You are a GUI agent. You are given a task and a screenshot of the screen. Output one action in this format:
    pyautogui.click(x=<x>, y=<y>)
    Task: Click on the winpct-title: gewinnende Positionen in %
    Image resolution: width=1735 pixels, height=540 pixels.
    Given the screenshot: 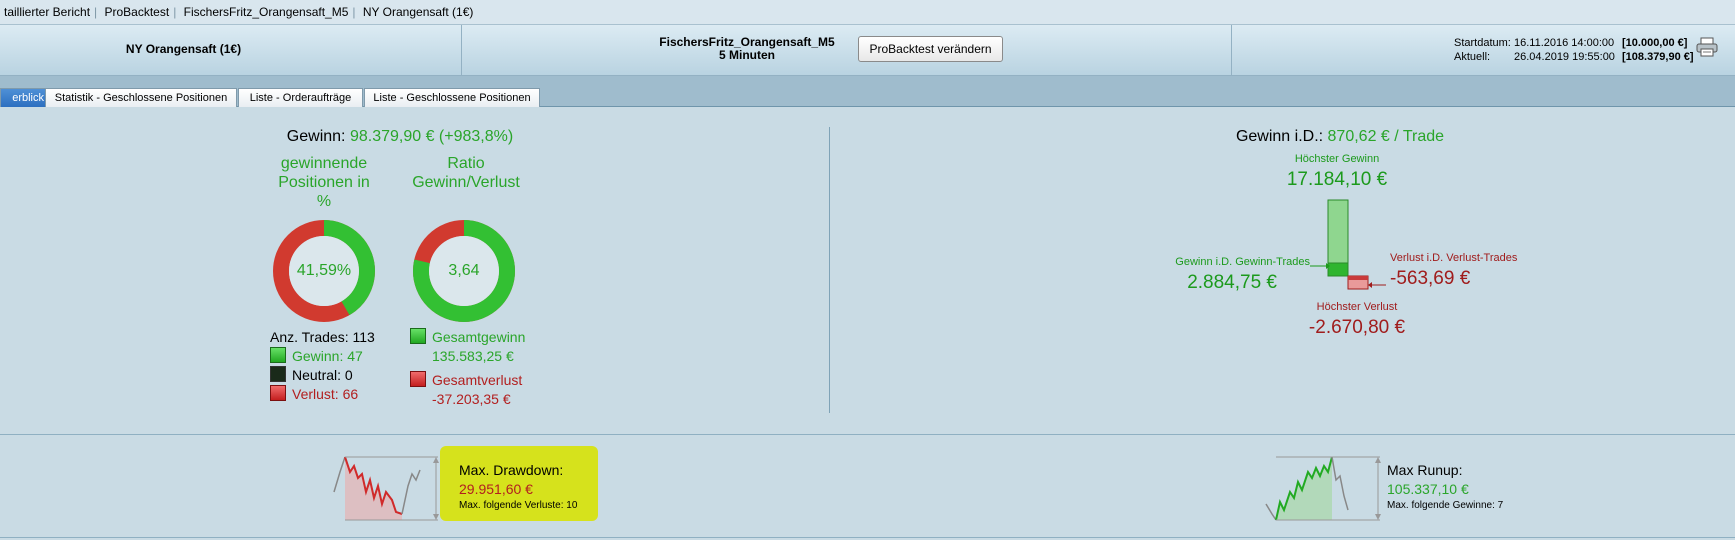 What is the action you would take?
    pyautogui.click(x=324, y=182)
    